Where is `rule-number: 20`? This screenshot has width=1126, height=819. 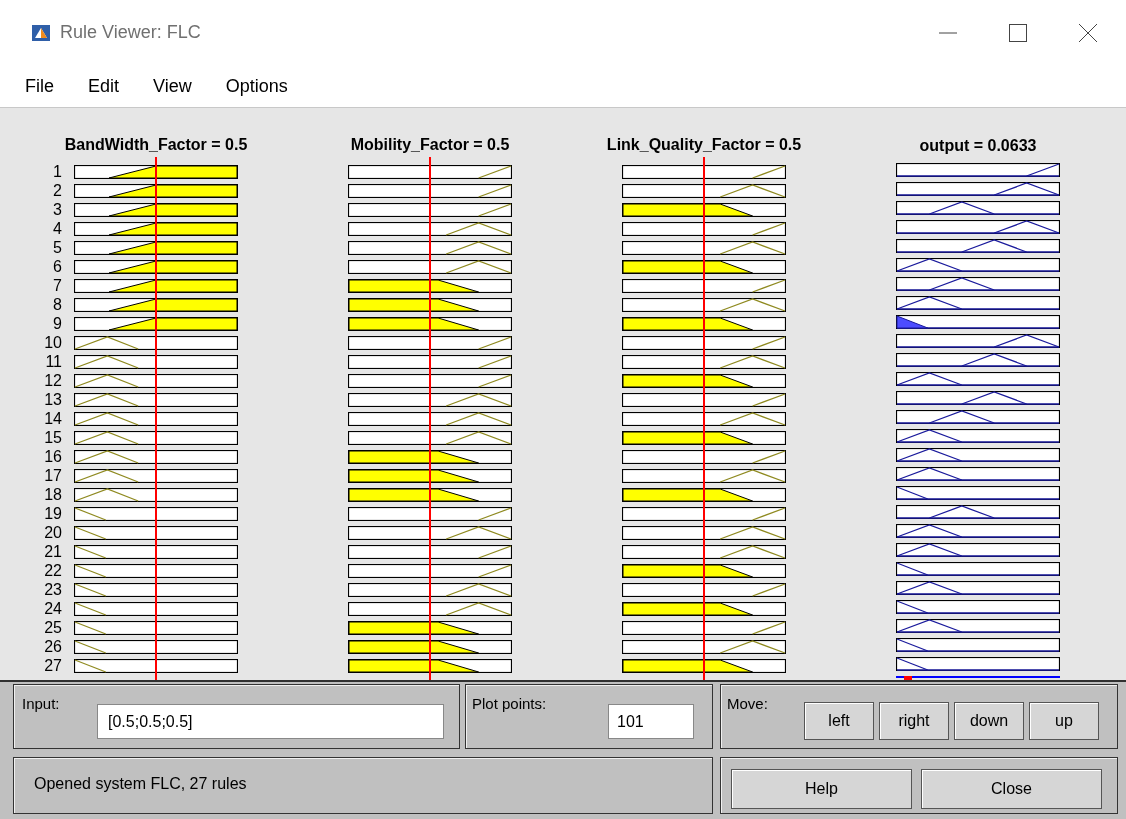 rule-number: 20 is located at coordinates (52, 533).